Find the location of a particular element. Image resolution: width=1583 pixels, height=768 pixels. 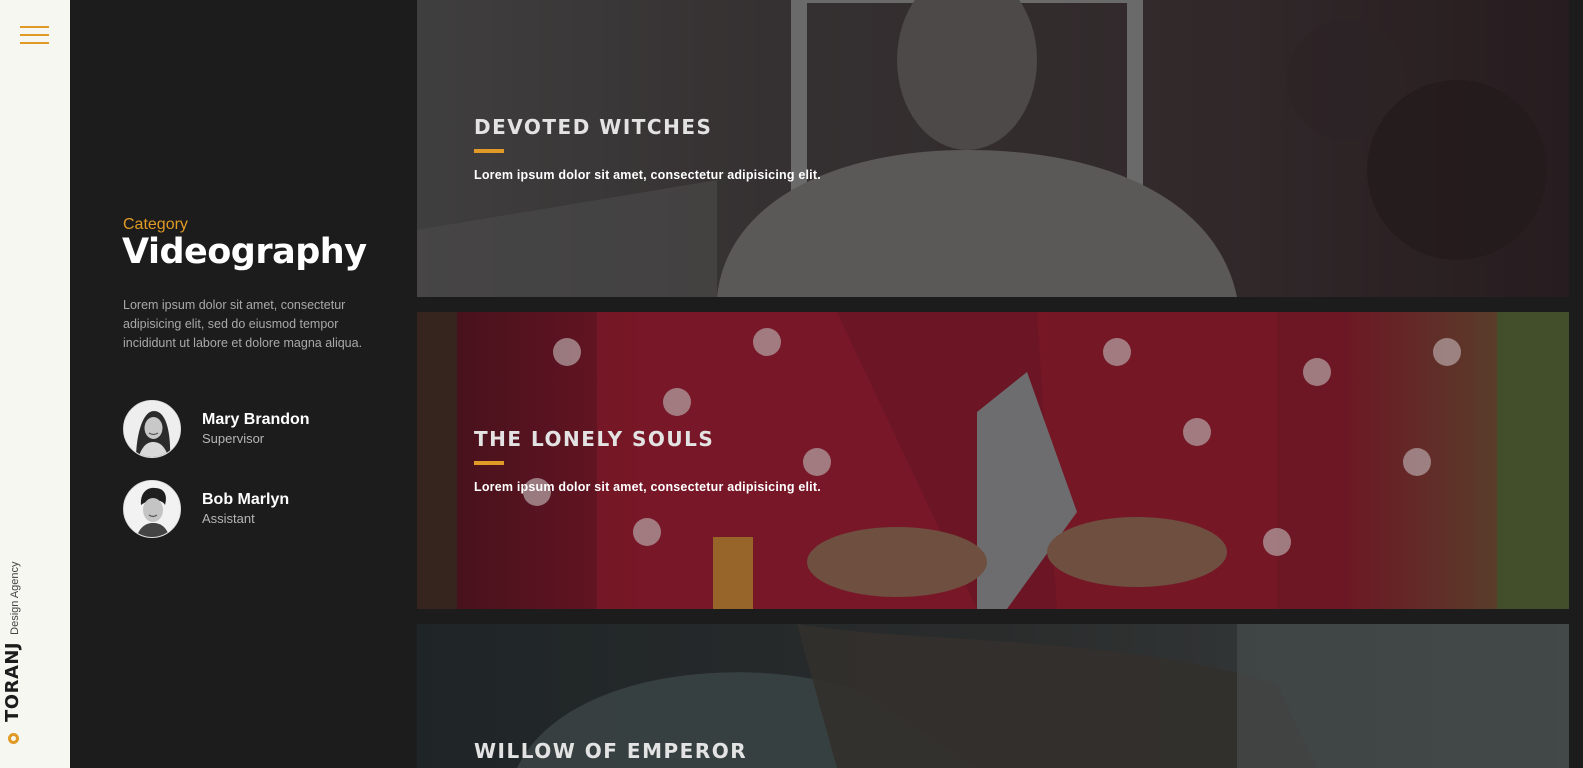

team-member-name: Mary Brandon is located at coordinates (256, 419).